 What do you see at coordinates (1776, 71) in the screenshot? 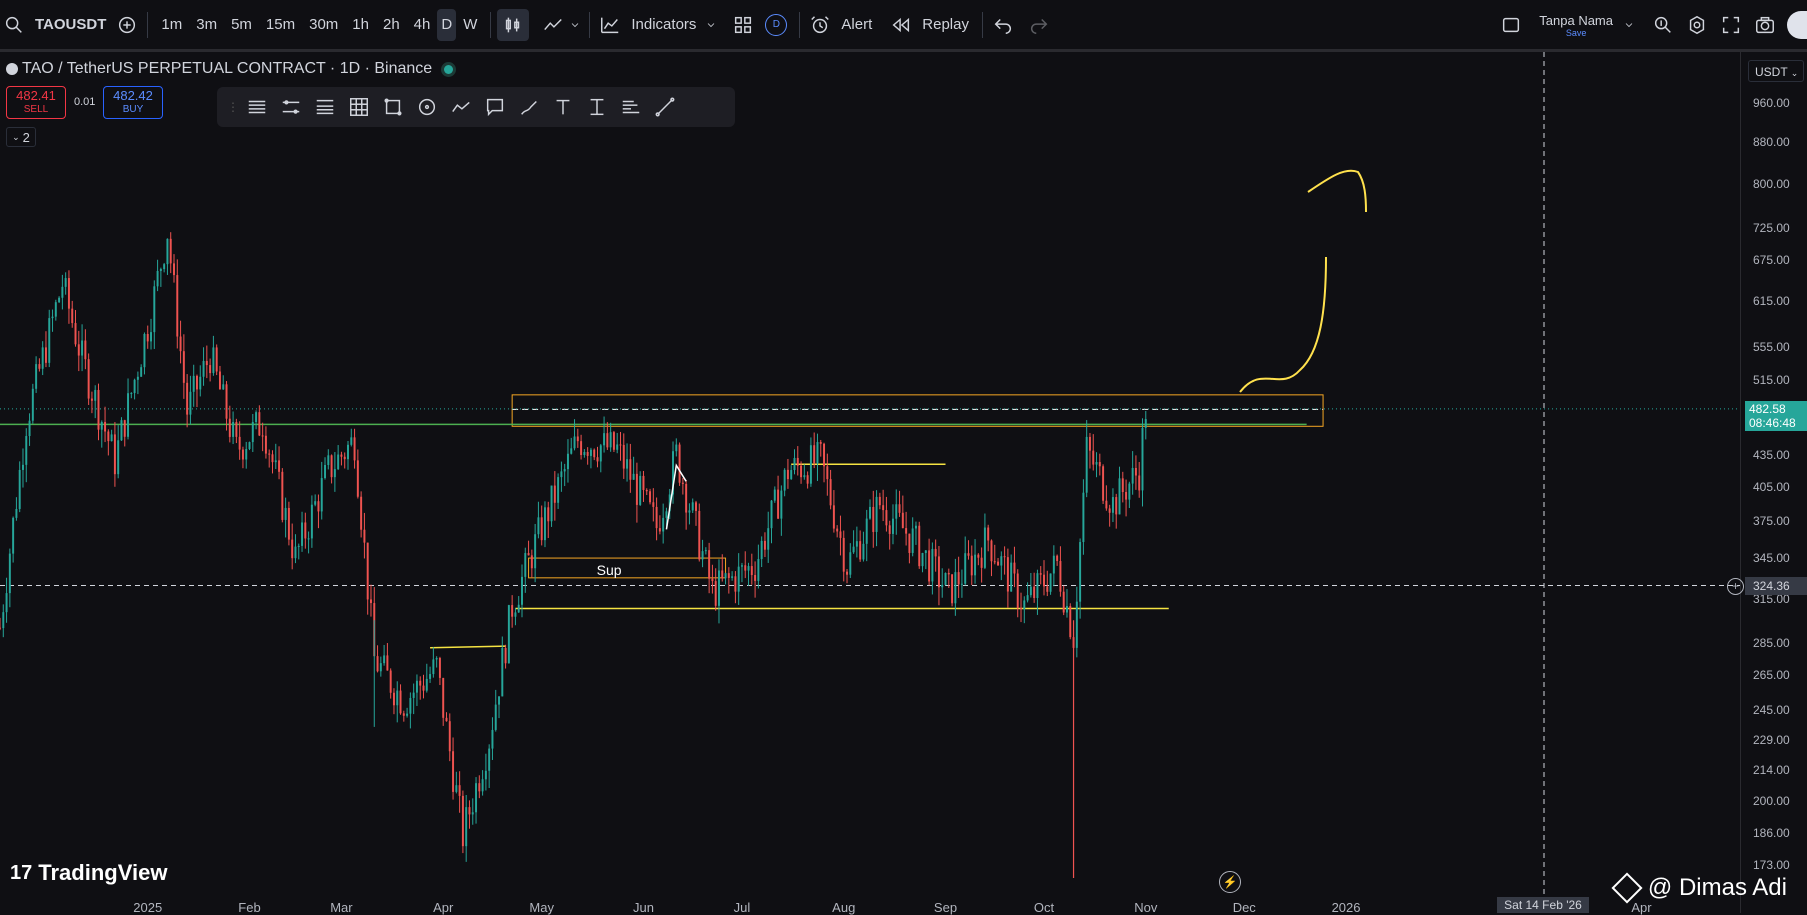
I see `currency-selector: USDT ⌄` at bounding box center [1776, 71].